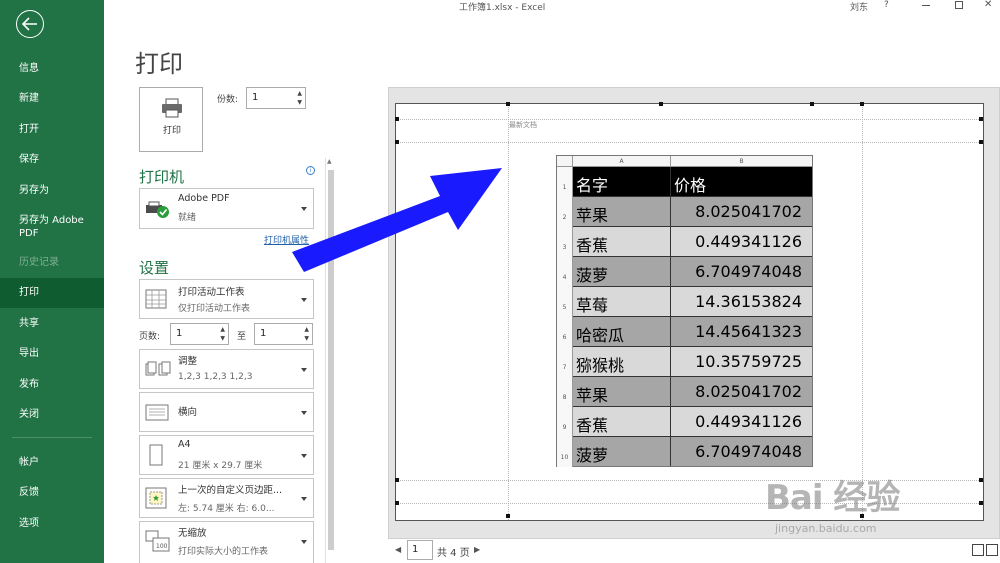 This screenshot has width=1000, height=563. What do you see at coordinates (52, 159) in the screenshot?
I see `nav-item-save: 保存` at bounding box center [52, 159].